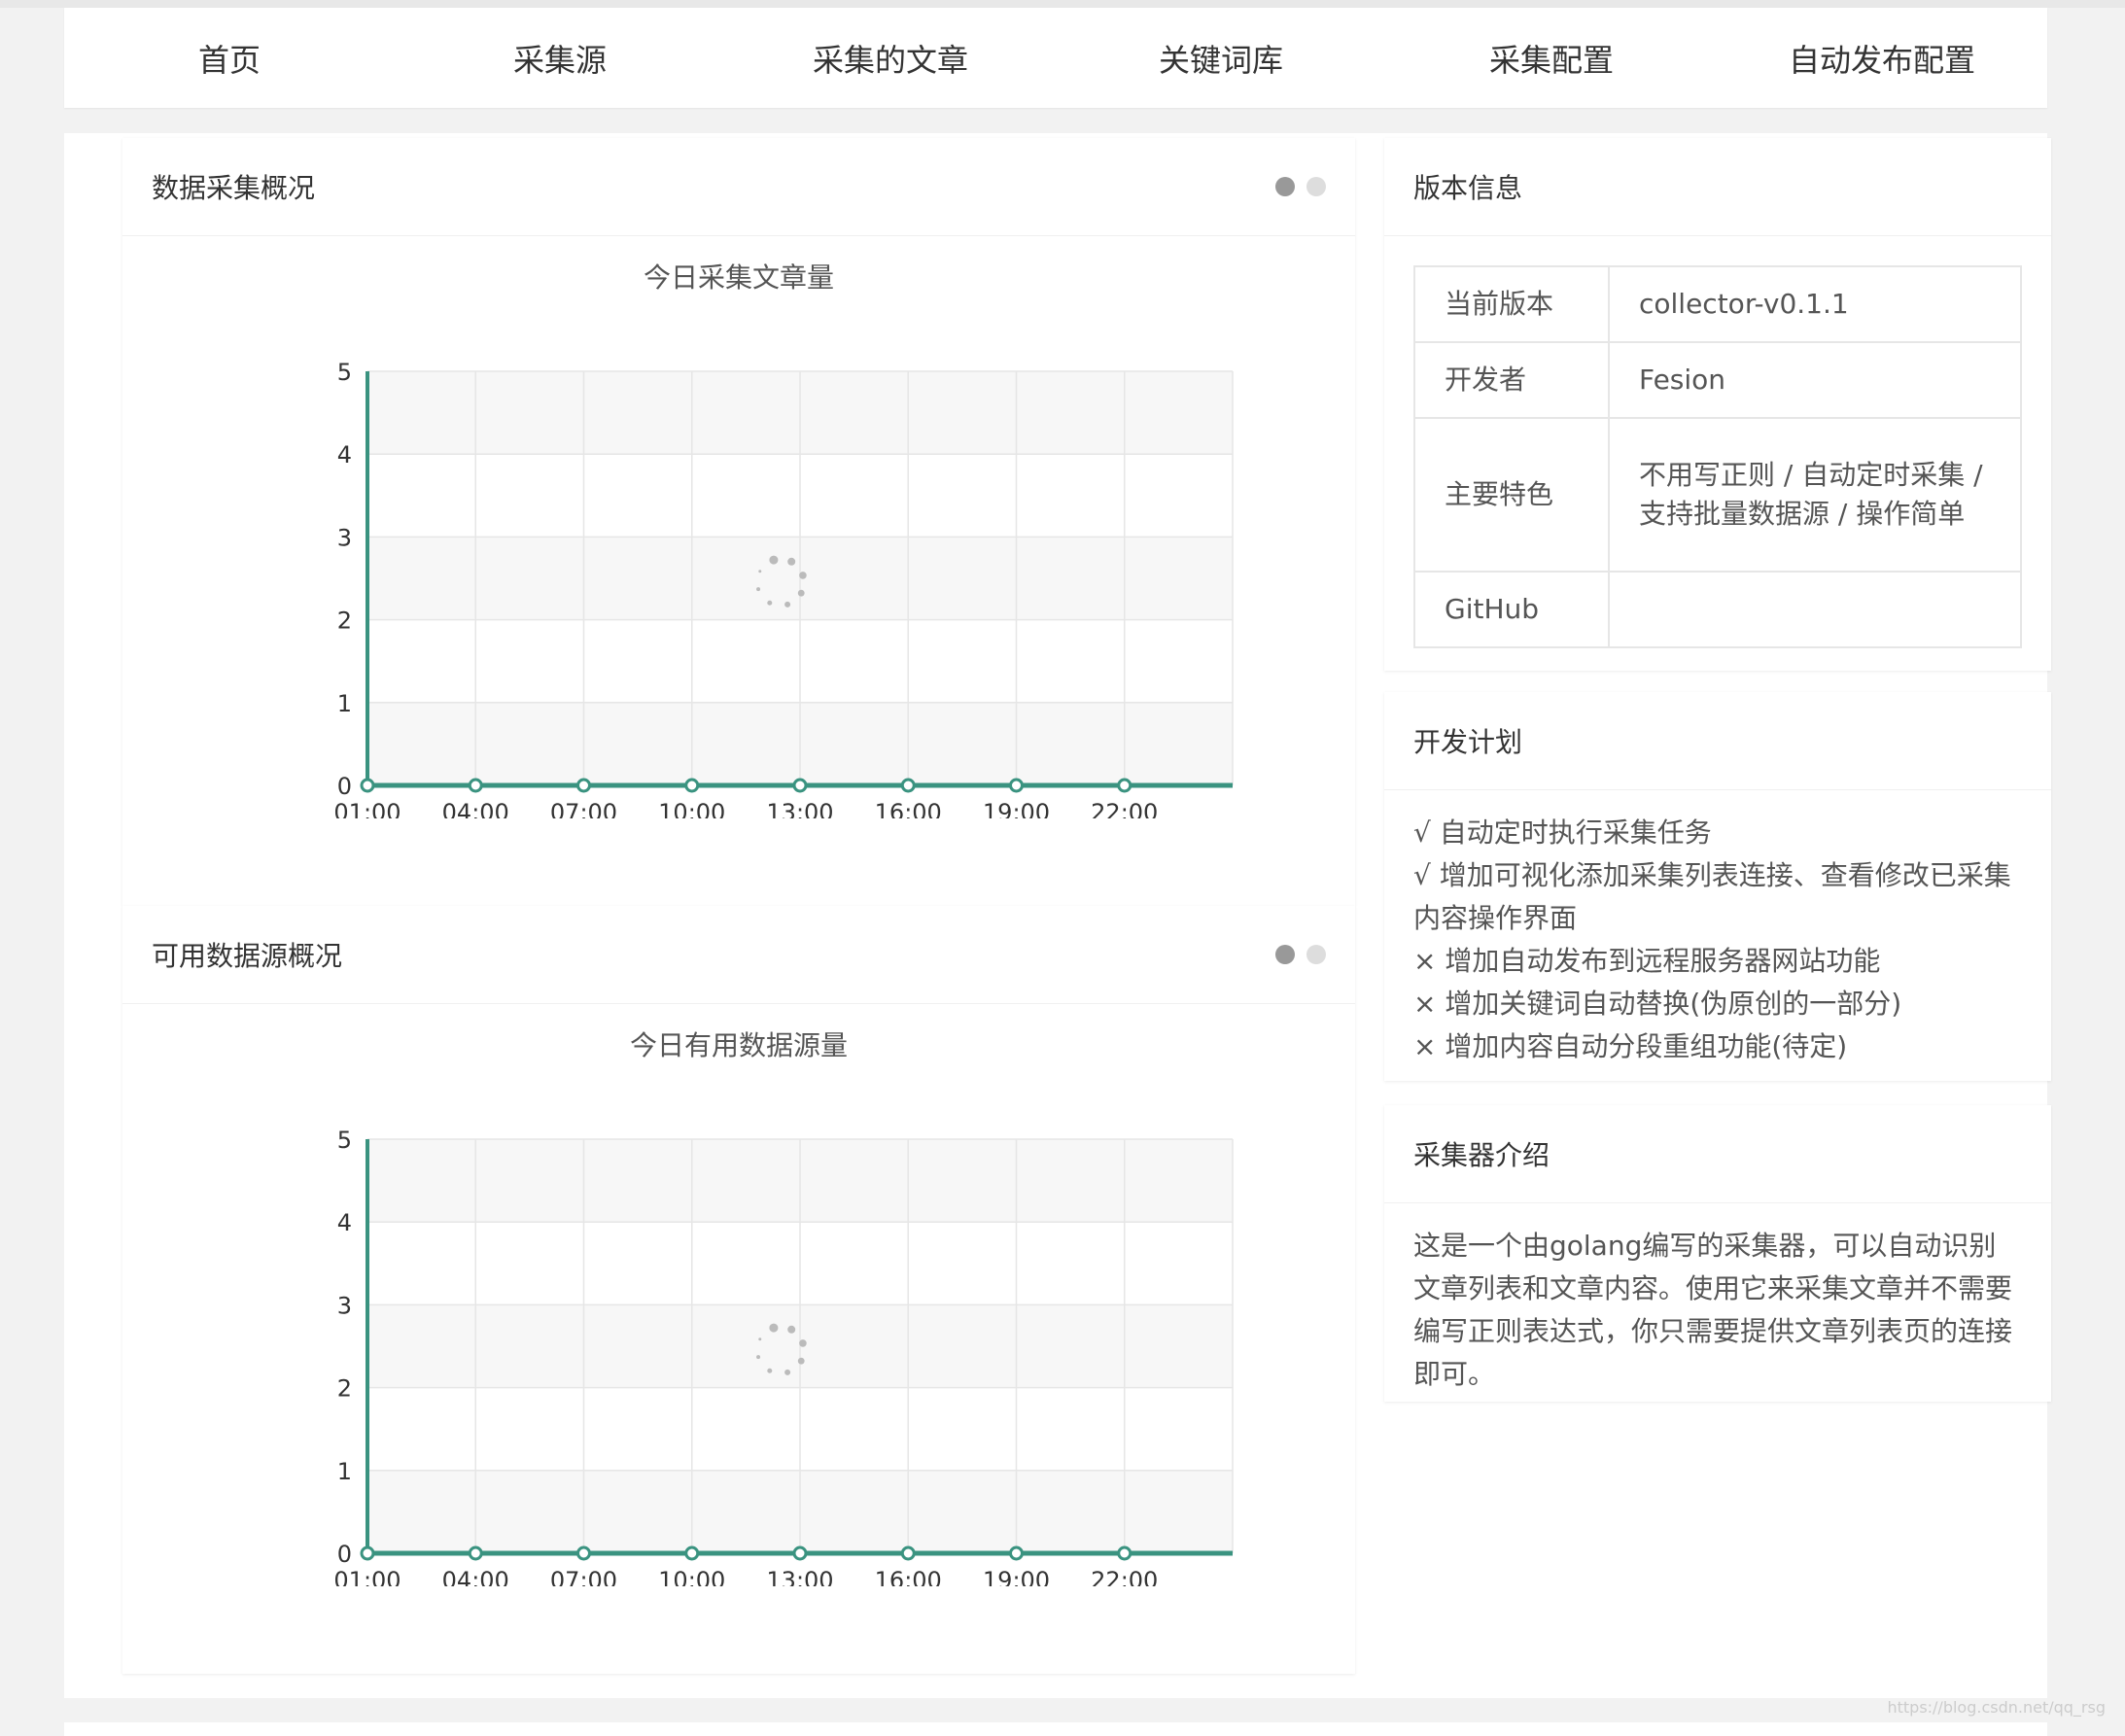 This screenshot has height=1736, width=2125. What do you see at coordinates (234, 188) in the screenshot?
I see `collect-panel-title: 数据采集概况` at bounding box center [234, 188].